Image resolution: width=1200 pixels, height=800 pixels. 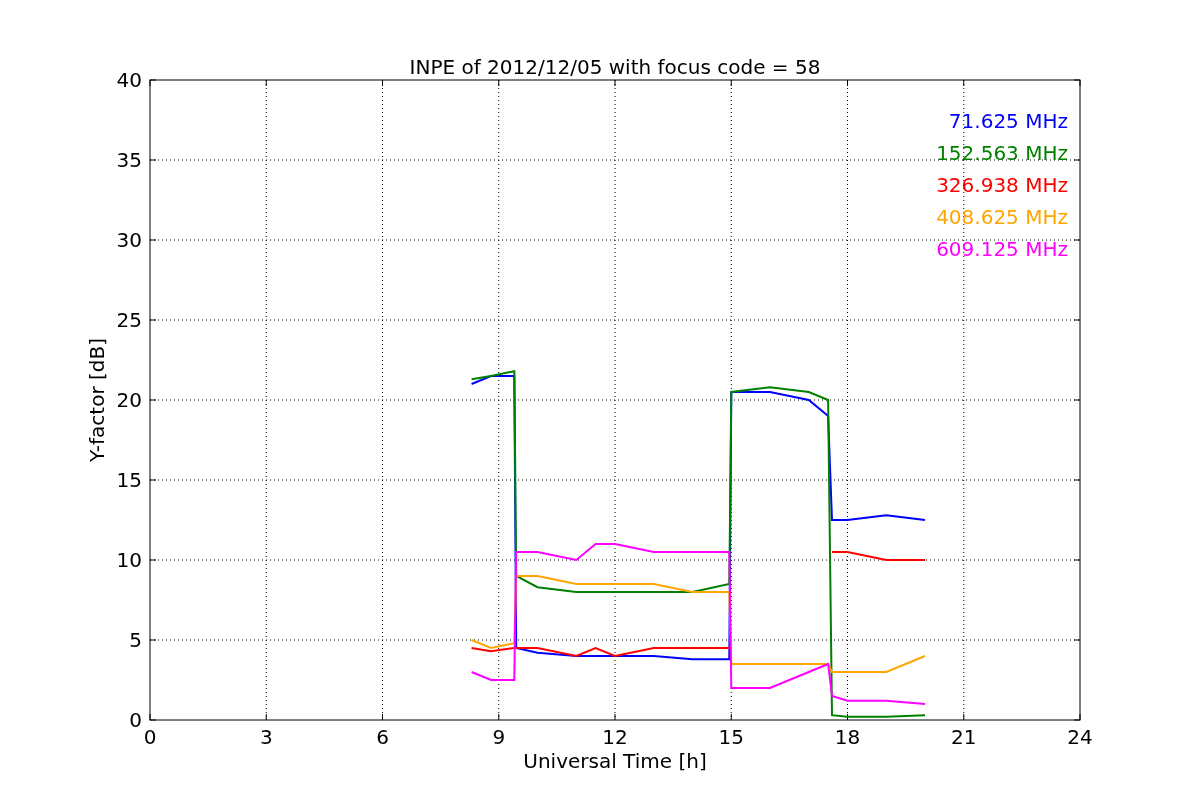 What do you see at coordinates (1080, 737) in the screenshot?
I see `x-tick-label: 24` at bounding box center [1080, 737].